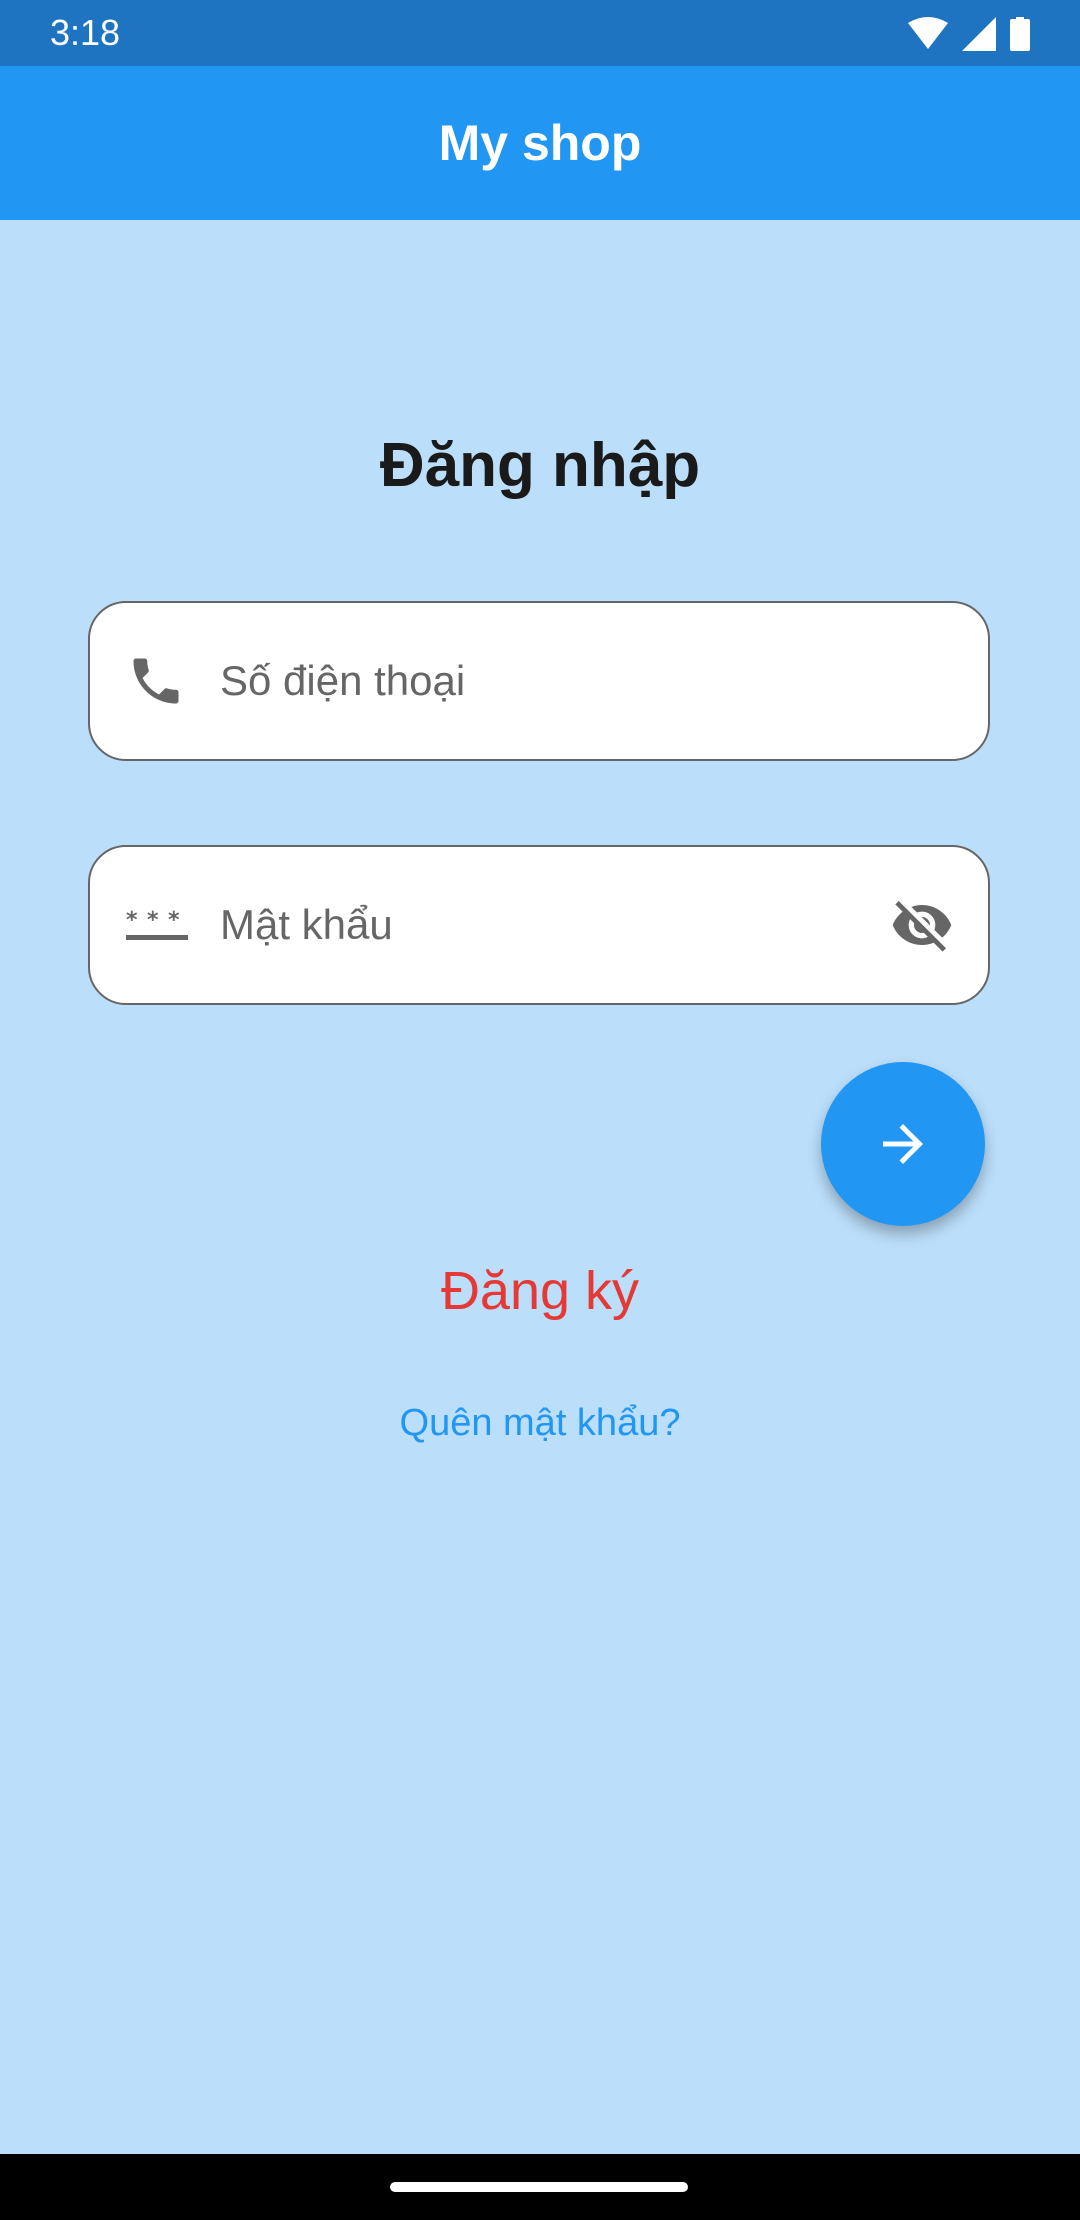 Image resolution: width=1080 pixels, height=2220 pixels. I want to click on status-icons, so click(969, 34).